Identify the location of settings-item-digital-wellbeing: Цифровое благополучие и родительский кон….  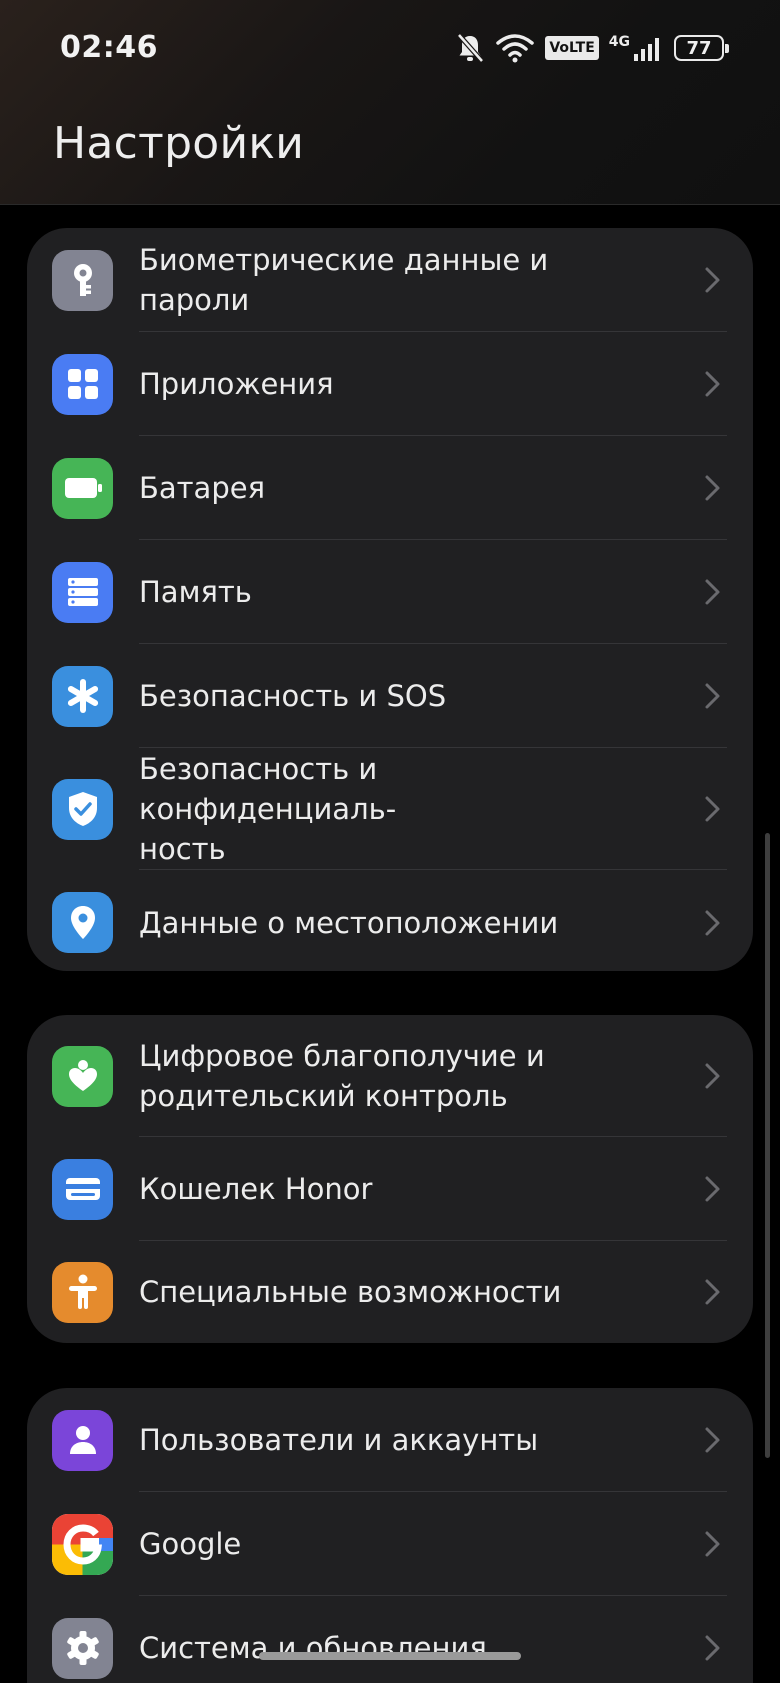
(390, 1076).